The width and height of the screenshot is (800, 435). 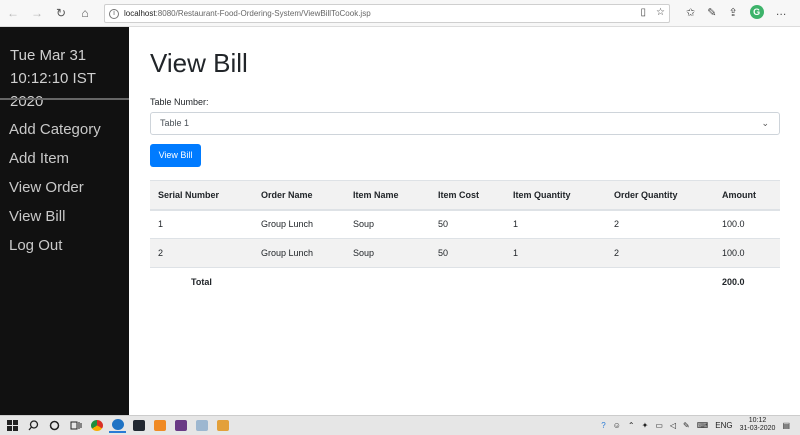 I want to click on keyboard-icon: ⌨, so click(x=703, y=425).